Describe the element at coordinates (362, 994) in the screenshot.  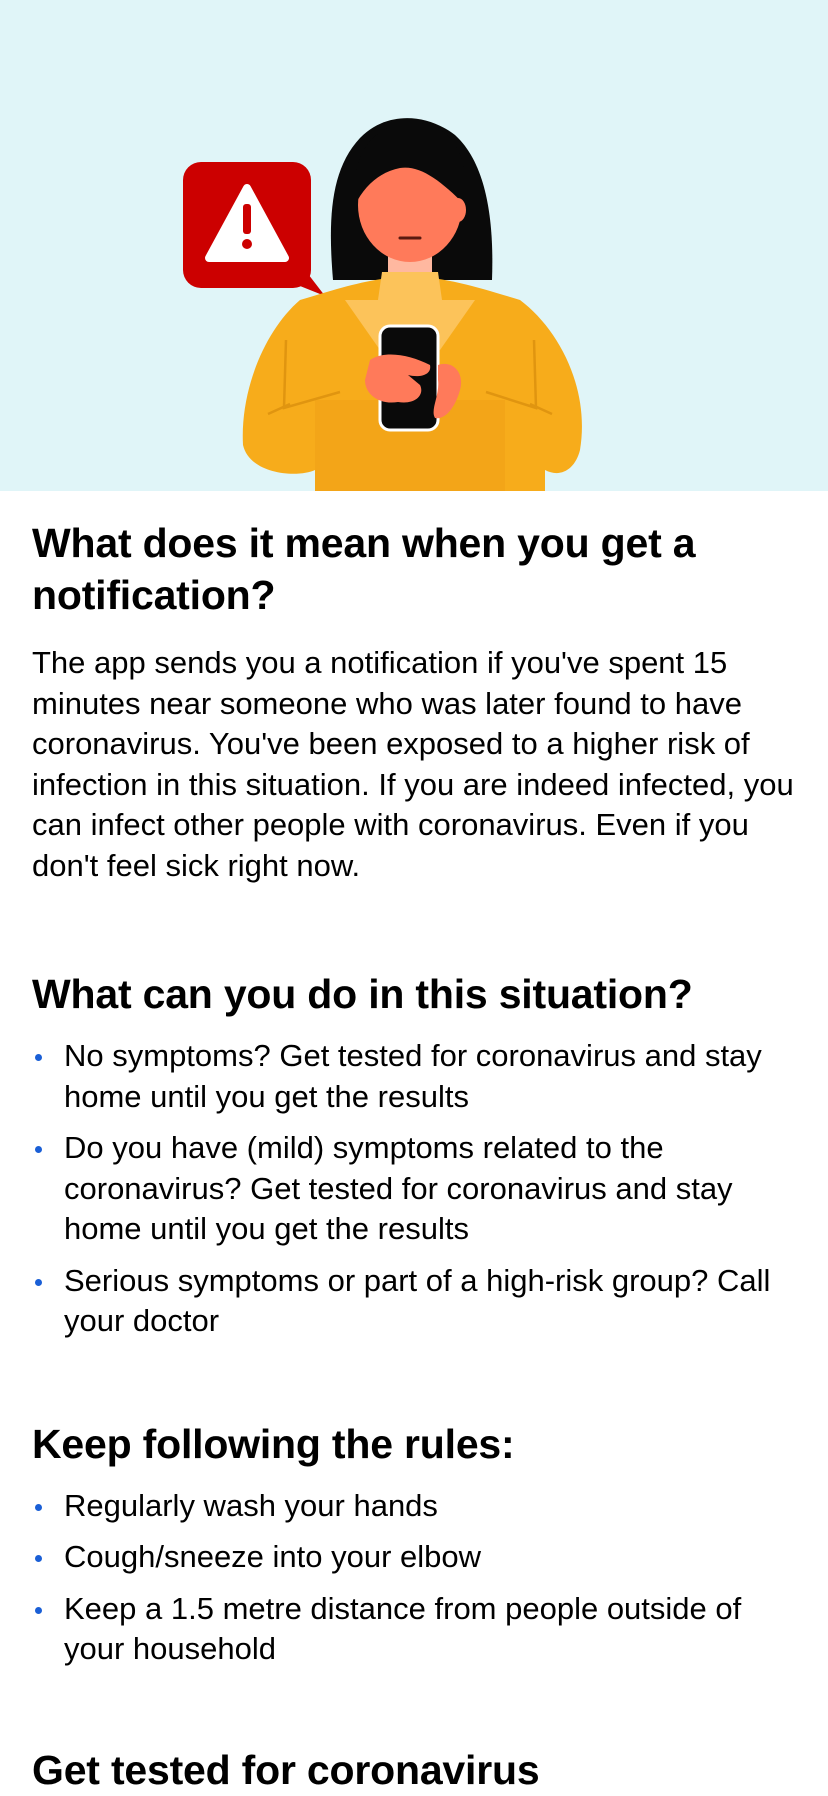
I see `what-to-do-heading: What can you do in this situation?` at that location.